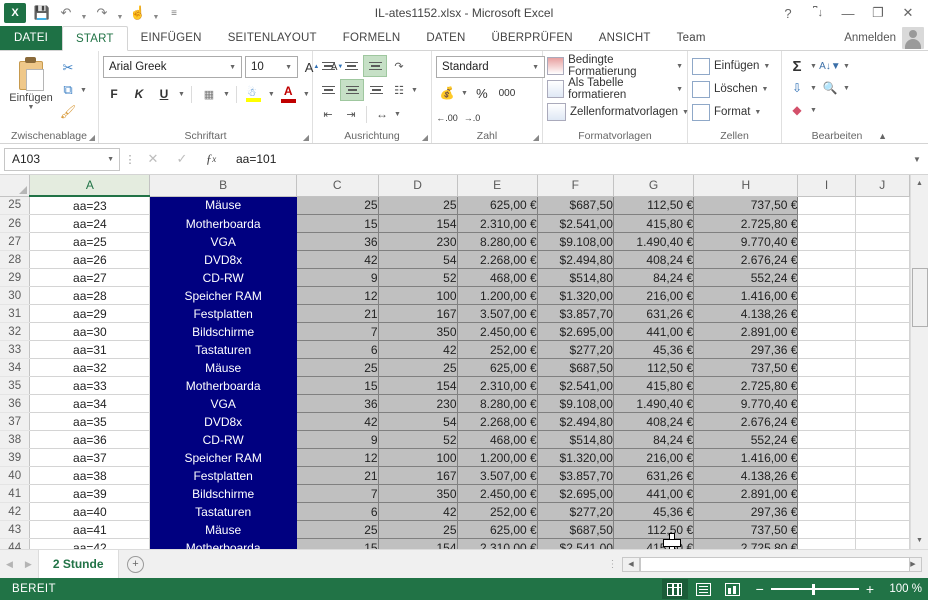 The image size is (928, 600). What do you see at coordinates (532, 38) in the screenshot?
I see `tab-ueberpruefen: ÜBERPRÜFEN` at bounding box center [532, 38].